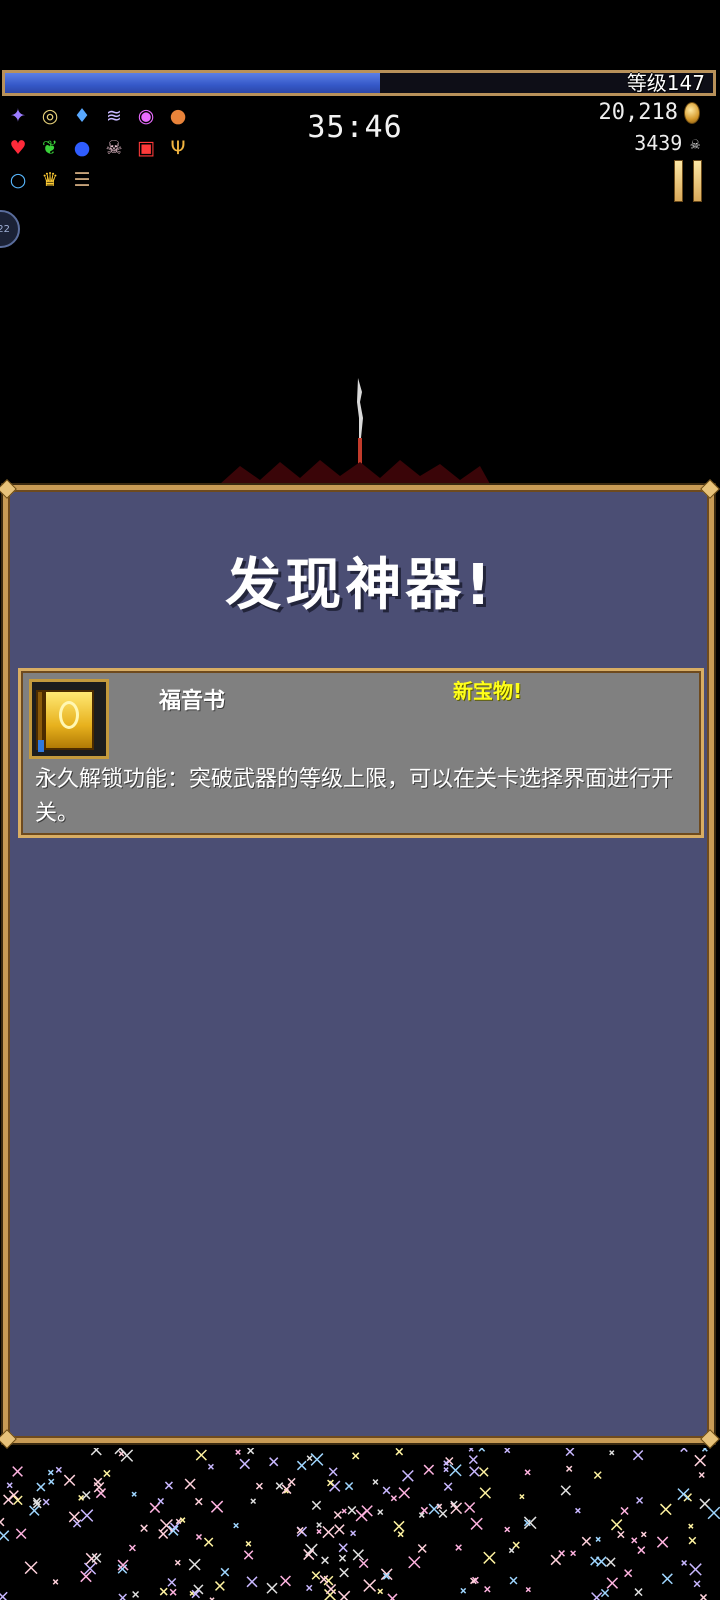 This screenshot has height=1600, width=720. I want to click on gold-counter: 20,218, so click(649, 112).